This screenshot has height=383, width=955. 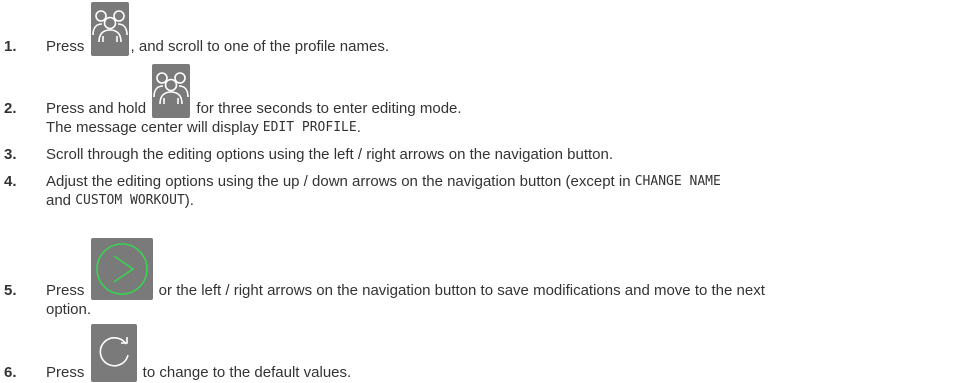 I want to click on step-number: 6., so click(x=10, y=372).